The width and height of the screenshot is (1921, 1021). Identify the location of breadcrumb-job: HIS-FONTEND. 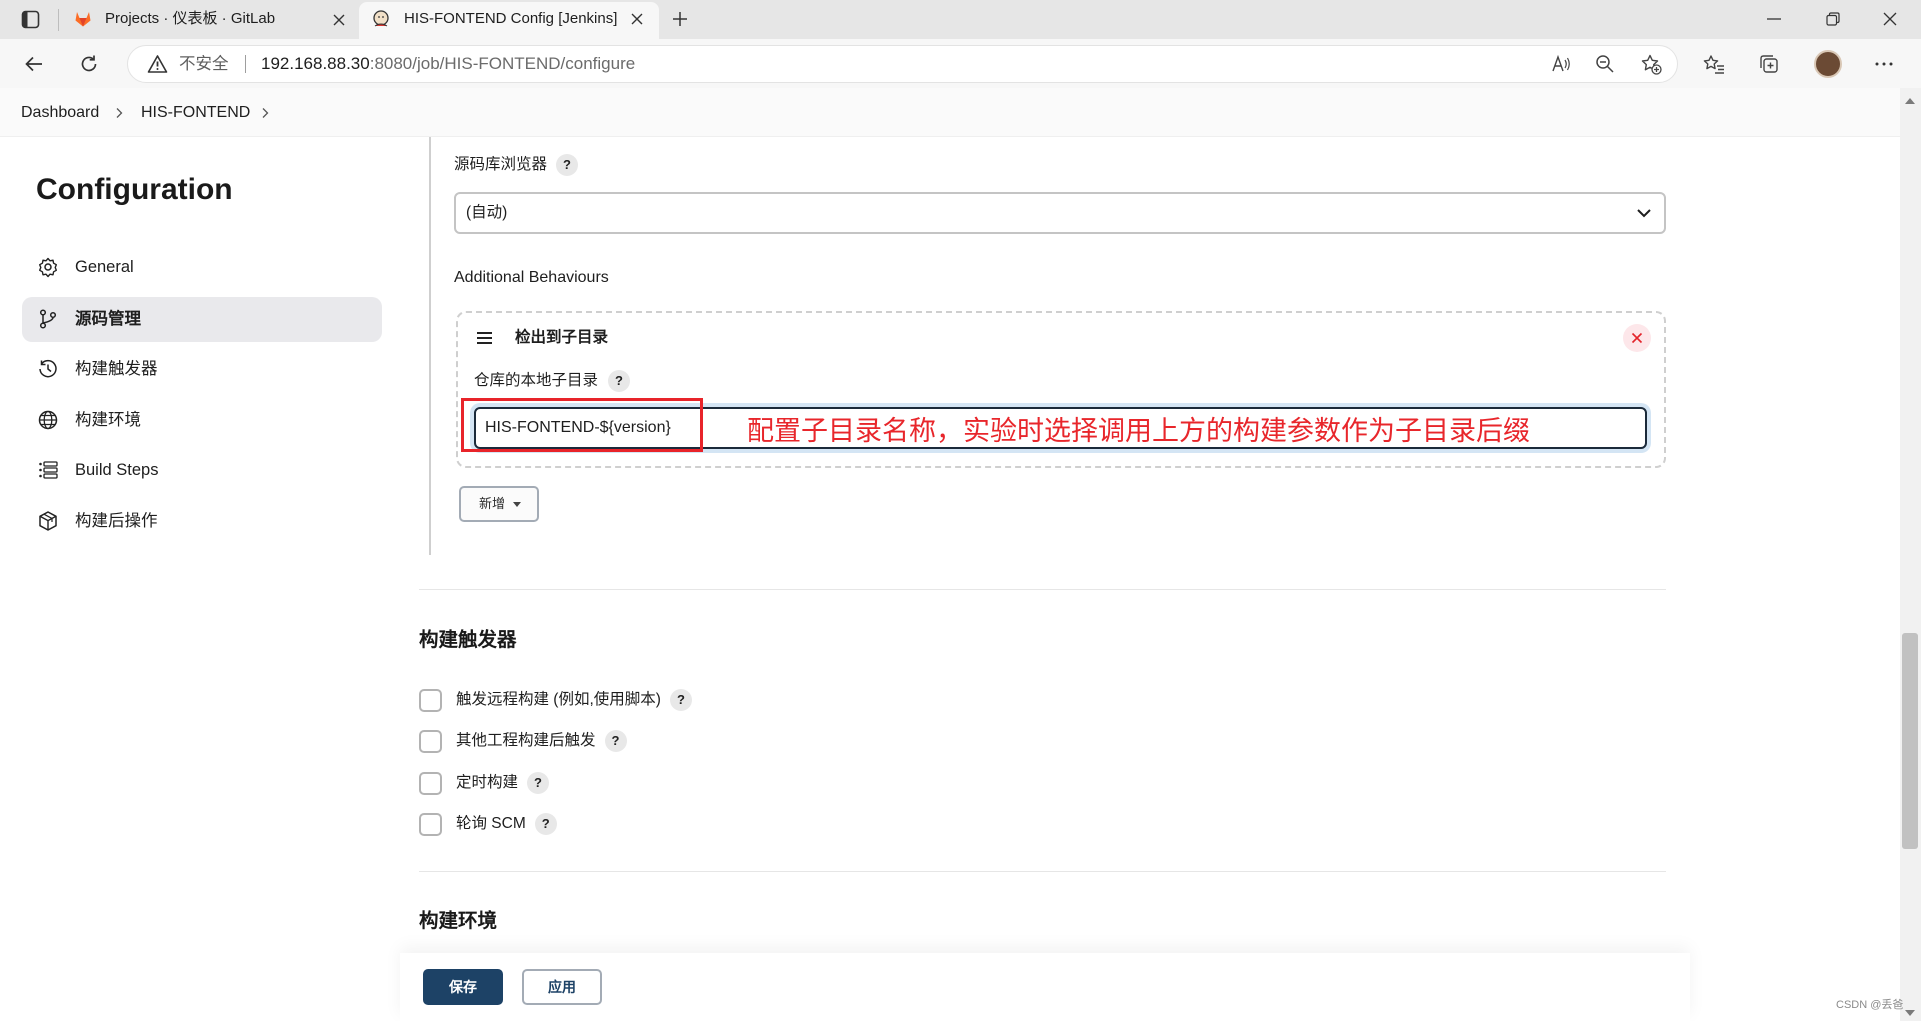
(195, 112).